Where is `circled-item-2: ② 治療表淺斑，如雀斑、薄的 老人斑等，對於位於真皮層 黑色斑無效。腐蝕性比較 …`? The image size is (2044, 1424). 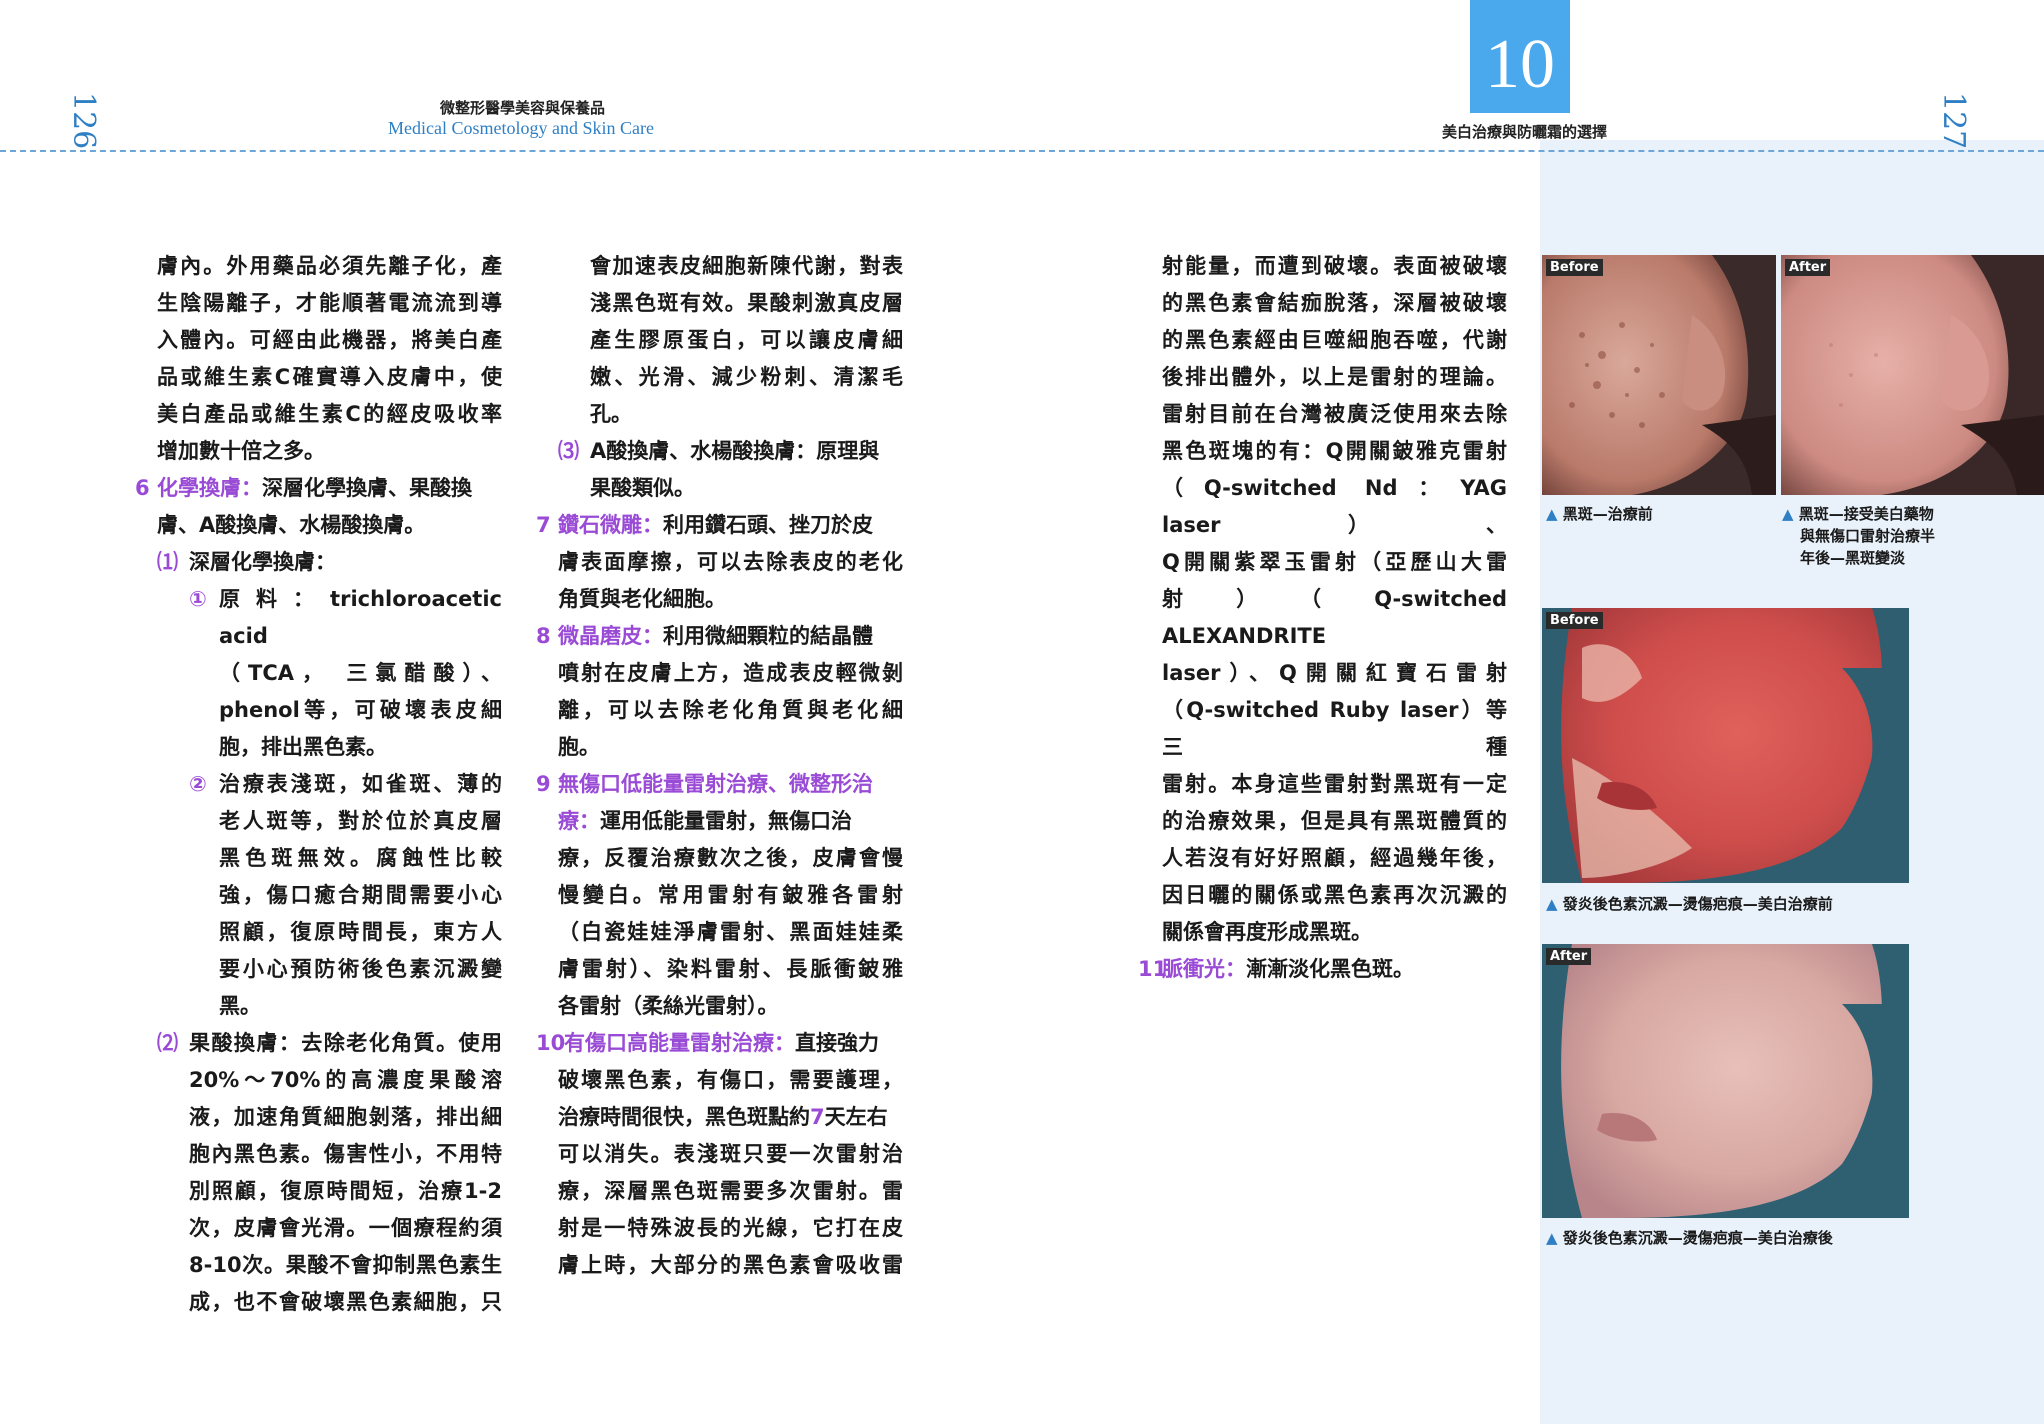
circled-item-2: ② 治療表淺斑，如雀斑、薄的 老人斑等，對於位於真皮層 黑色斑無效。腐蝕性比較 … is located at coordinates (329, 895).